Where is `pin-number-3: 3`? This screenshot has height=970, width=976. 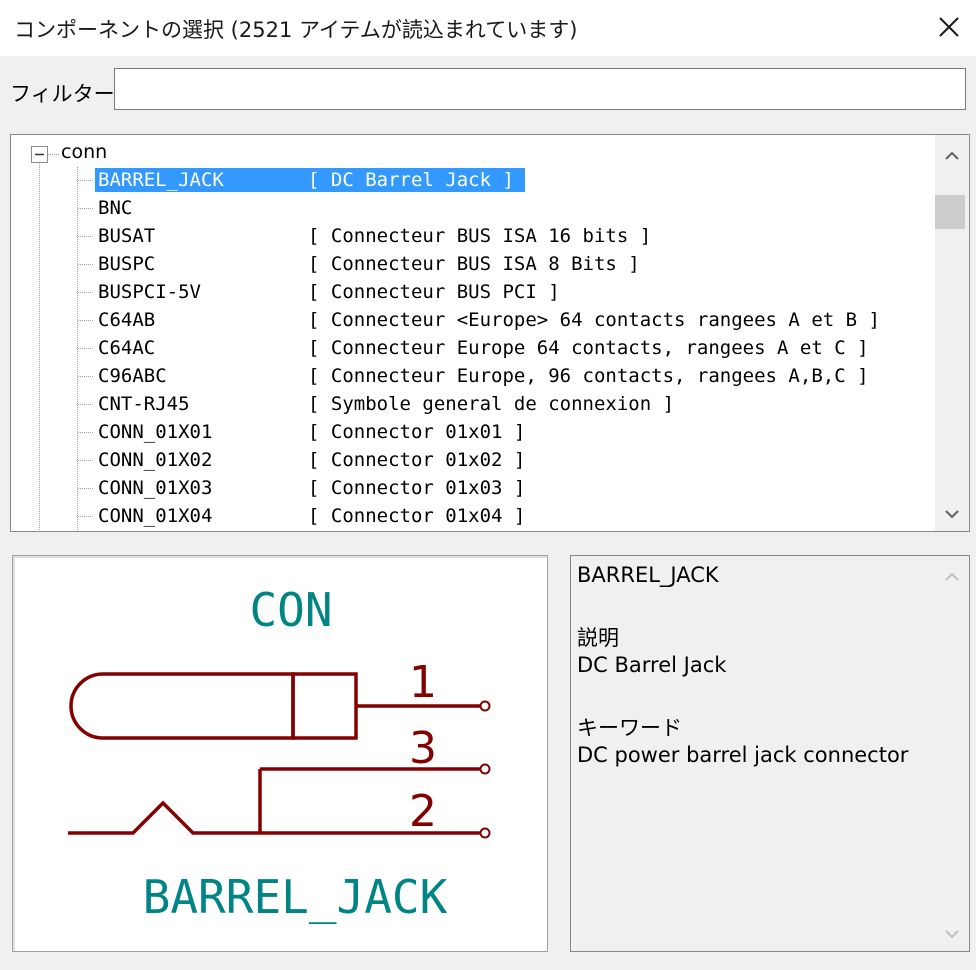 pin-number-3: 3 is located at coordinates (423, 748).